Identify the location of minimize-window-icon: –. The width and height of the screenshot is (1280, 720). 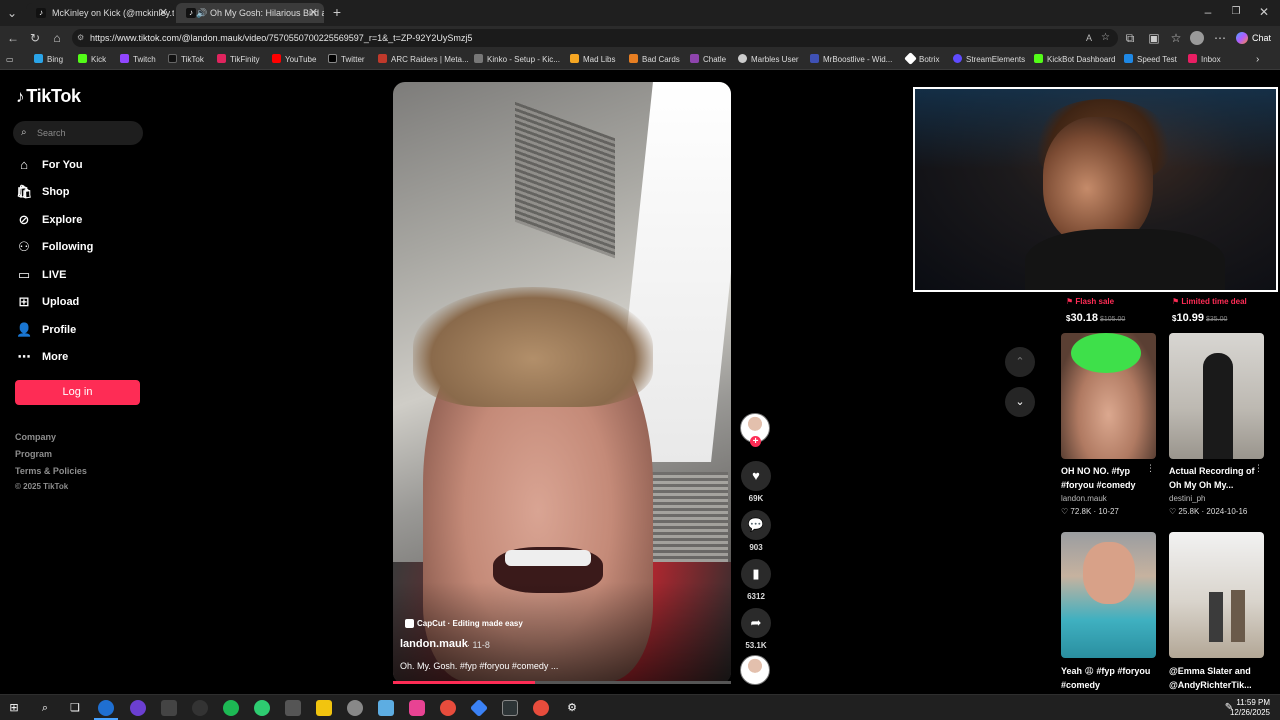
(1208, 12).